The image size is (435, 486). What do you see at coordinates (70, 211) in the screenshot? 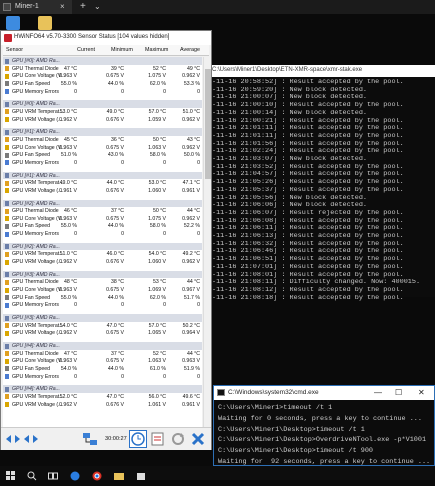
I see `current-value: 46 °C` at bounding box center [70, 211].